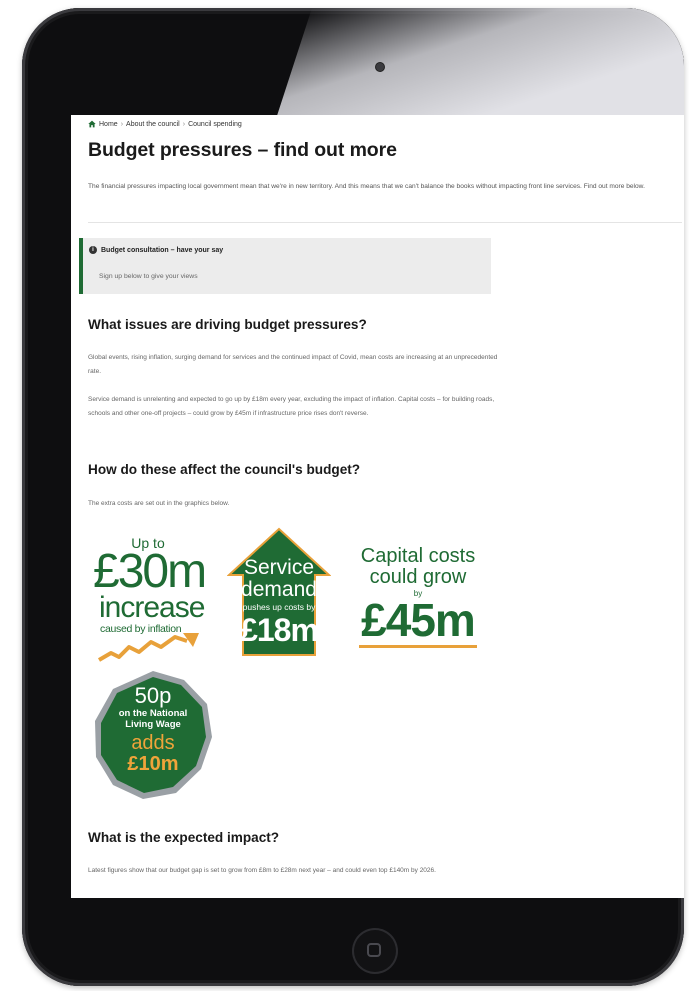 This screenshot has width=689, height=991. Describe the element at coordinates (153, 695) in the screenshot. I see `wage-amount: 50p` at that location.